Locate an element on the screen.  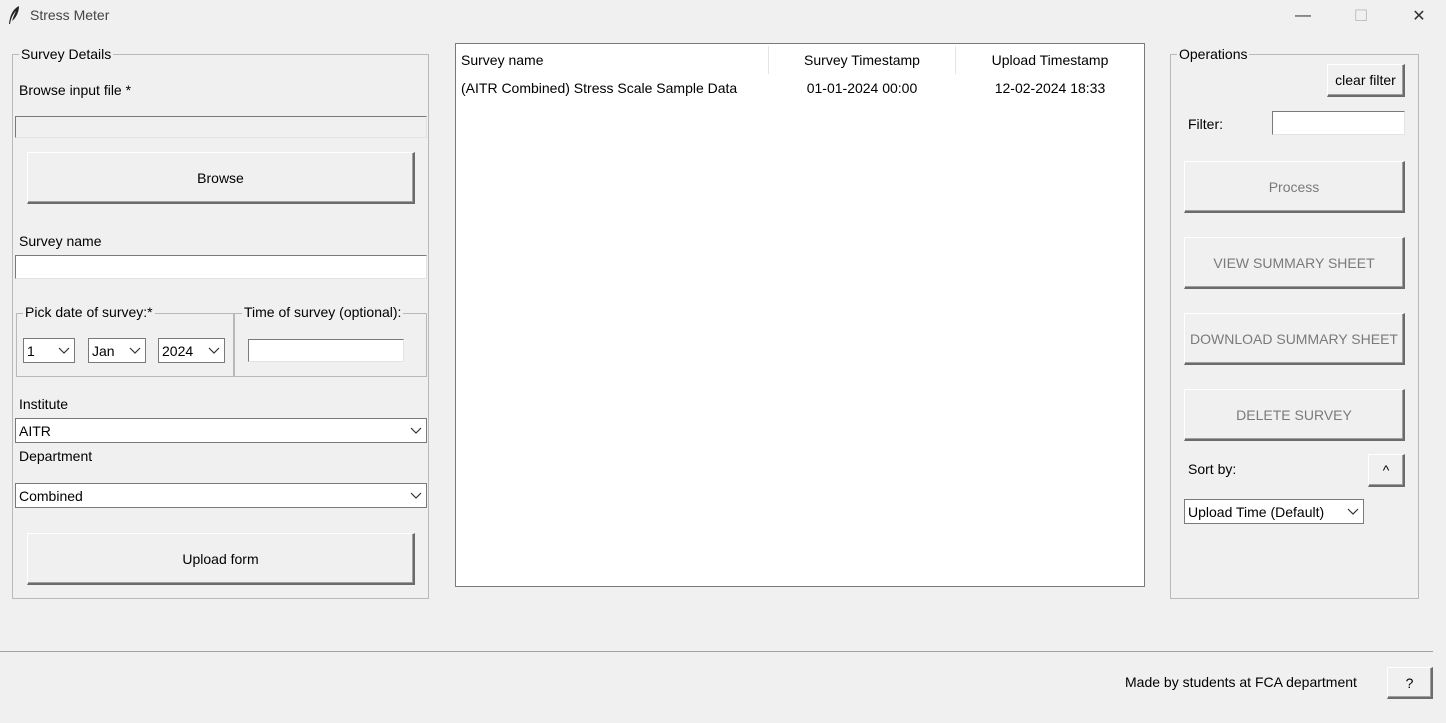
maximize-icon: ☐ is located at coordinates (1361, 16).